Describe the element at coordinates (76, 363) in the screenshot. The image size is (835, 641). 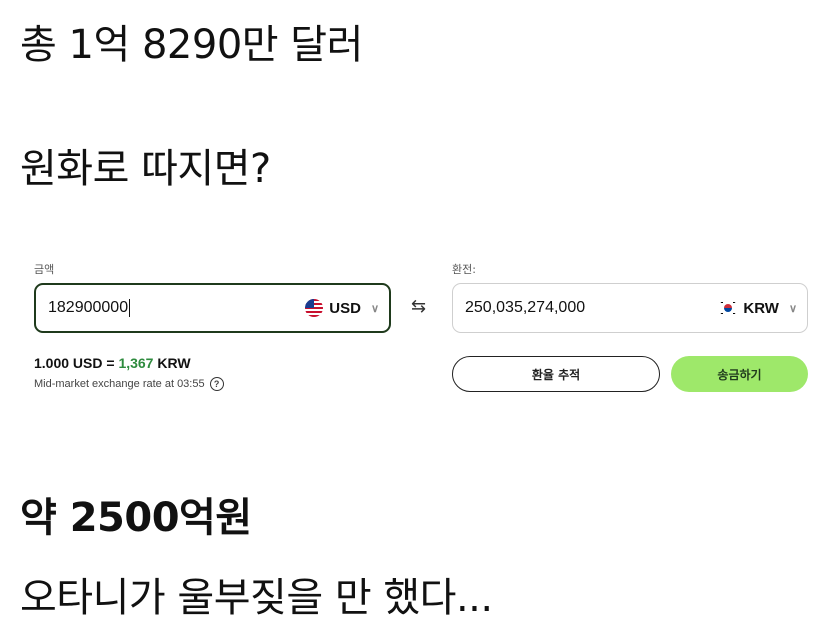
I see `rate-prefix: 1.000 USD =` at that location.